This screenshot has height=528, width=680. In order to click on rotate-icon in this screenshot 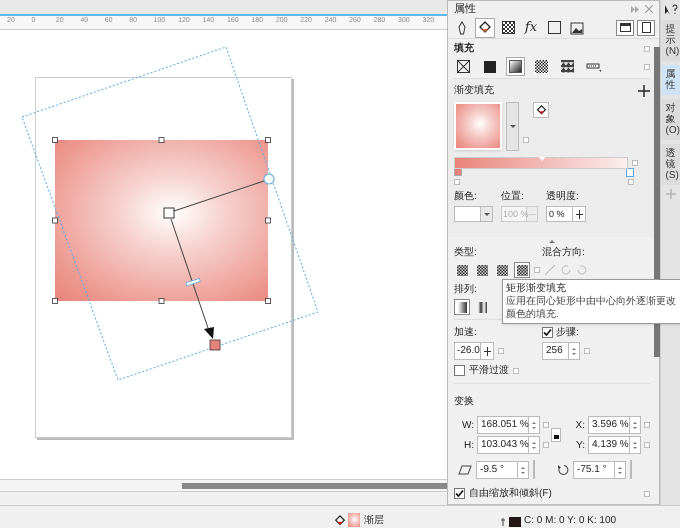, I will do `click(563, 470)`.